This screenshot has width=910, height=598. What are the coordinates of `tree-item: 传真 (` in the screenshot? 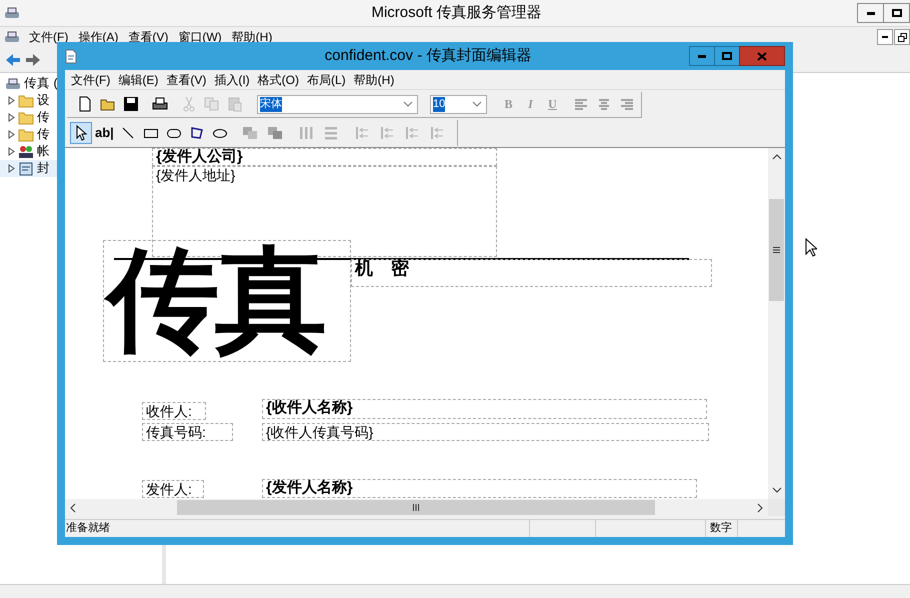 It's located at (41, 83).